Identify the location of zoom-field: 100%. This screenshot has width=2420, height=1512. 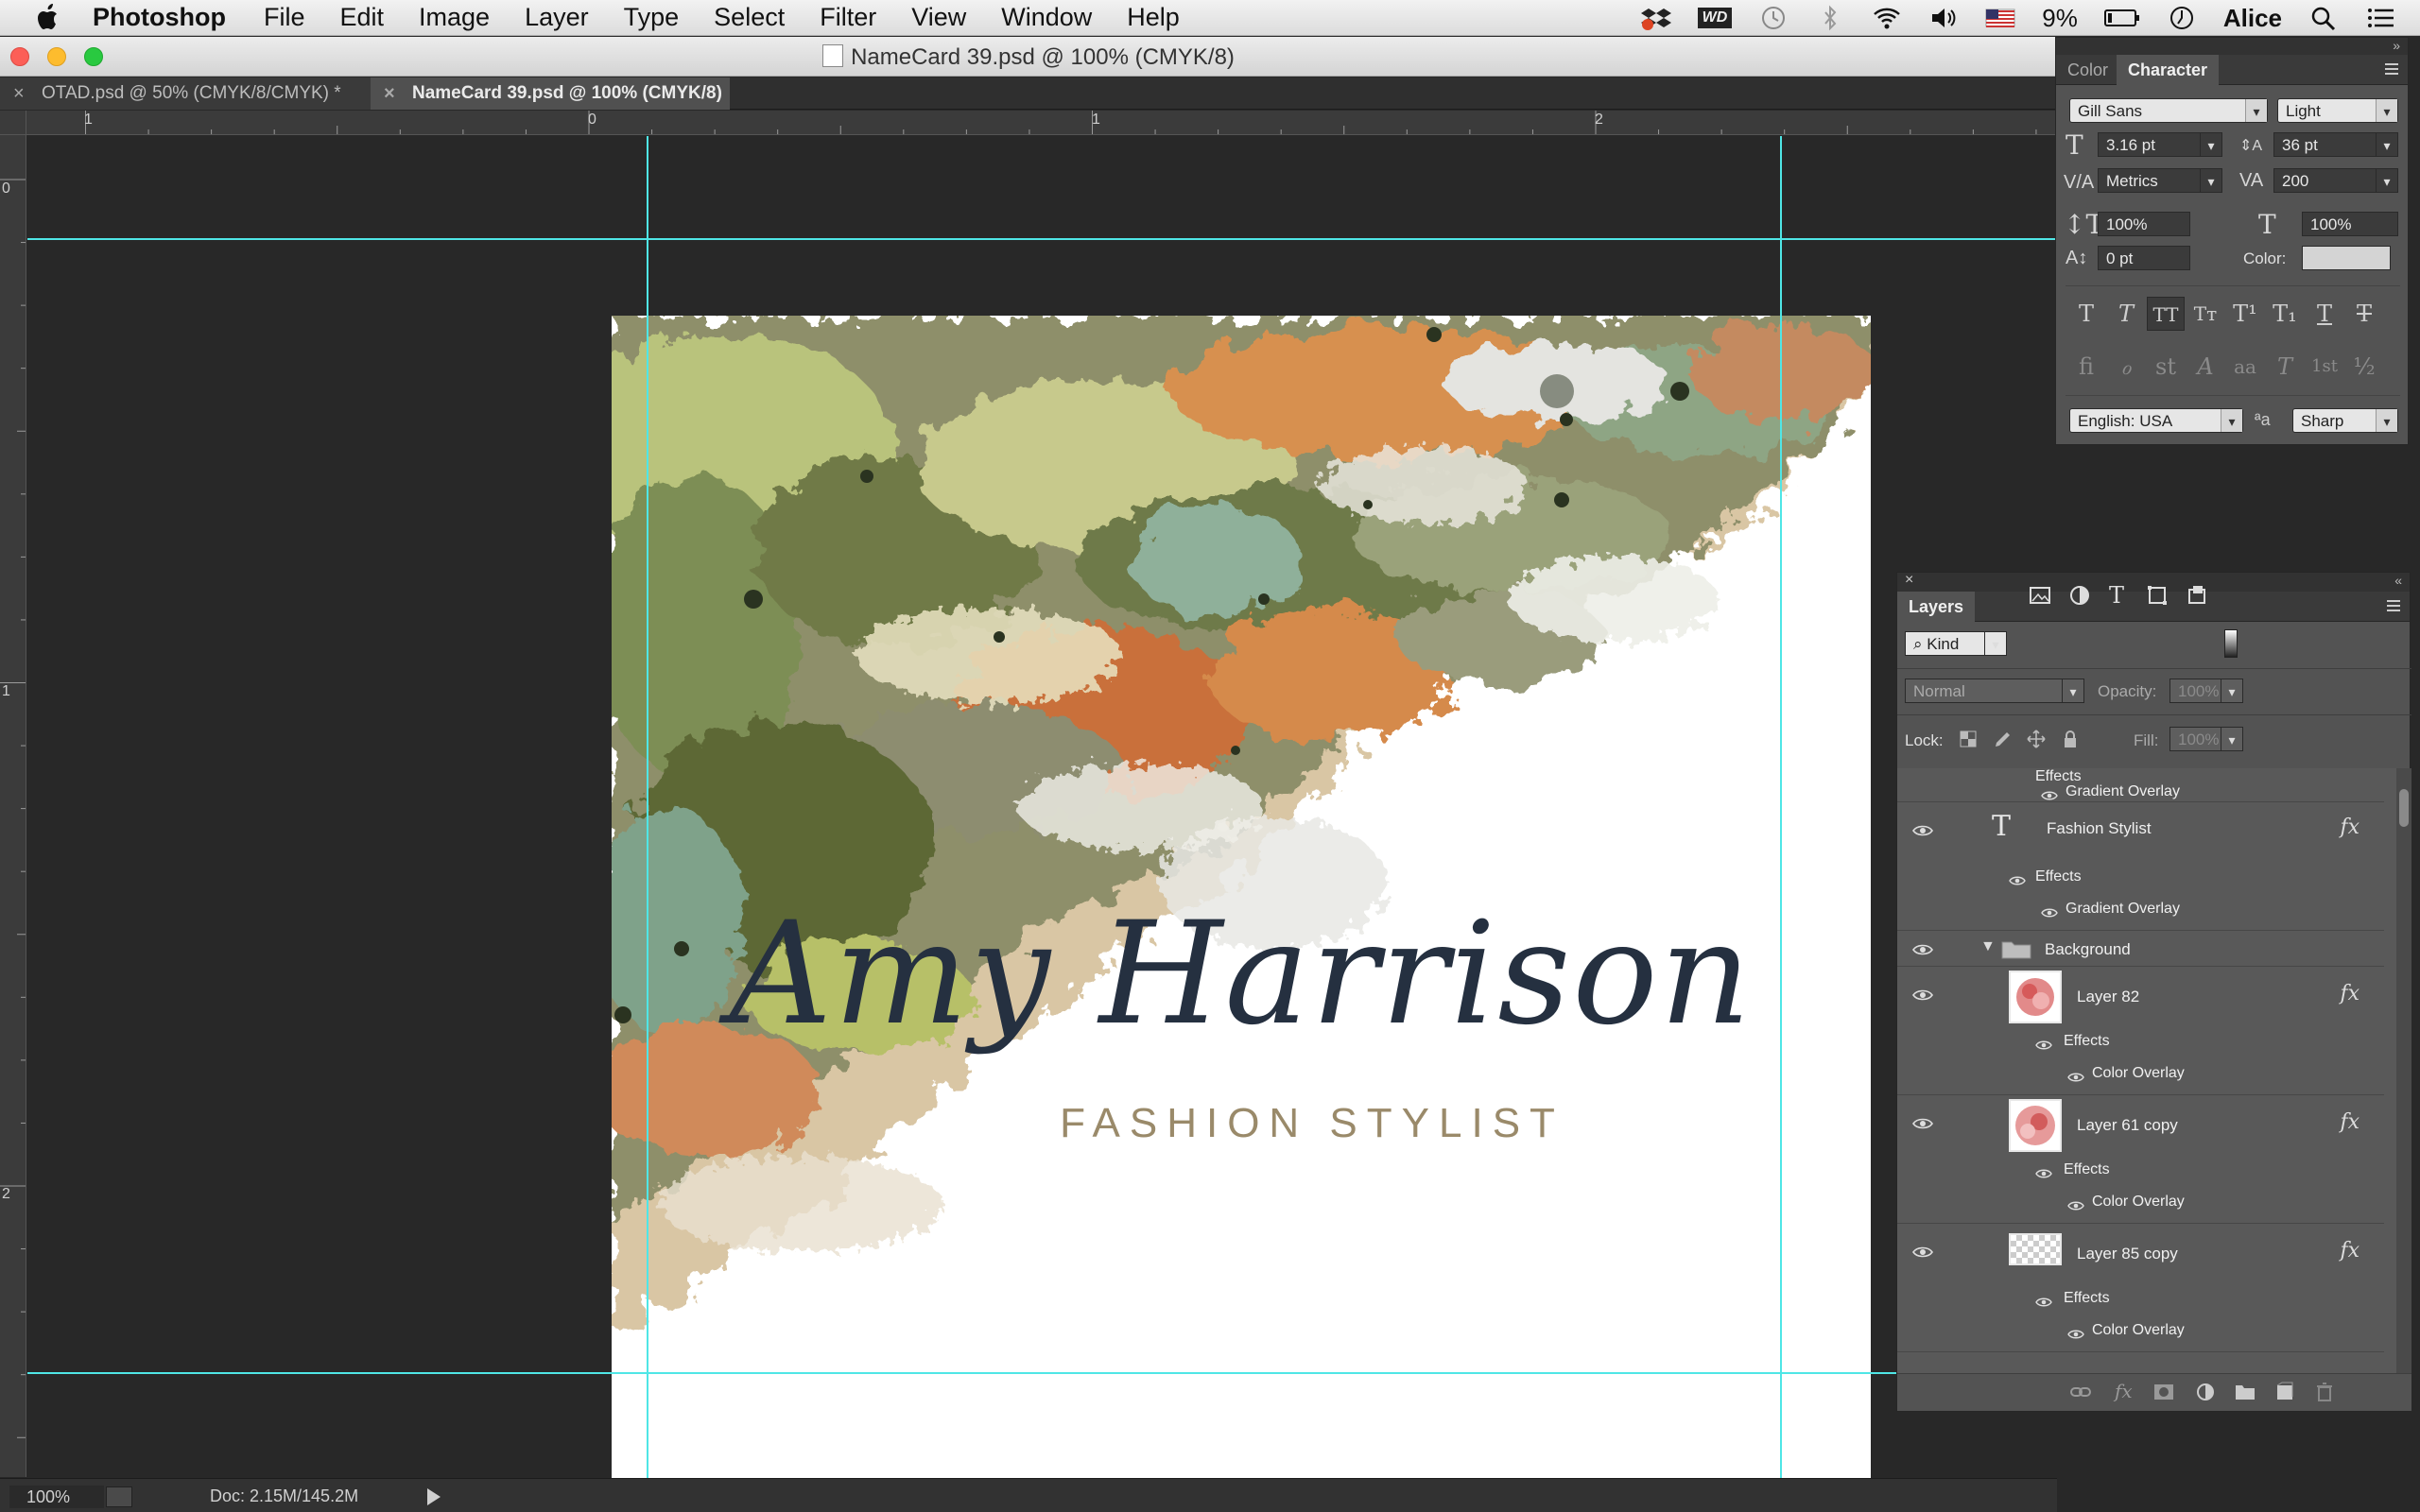
(56, 1497).